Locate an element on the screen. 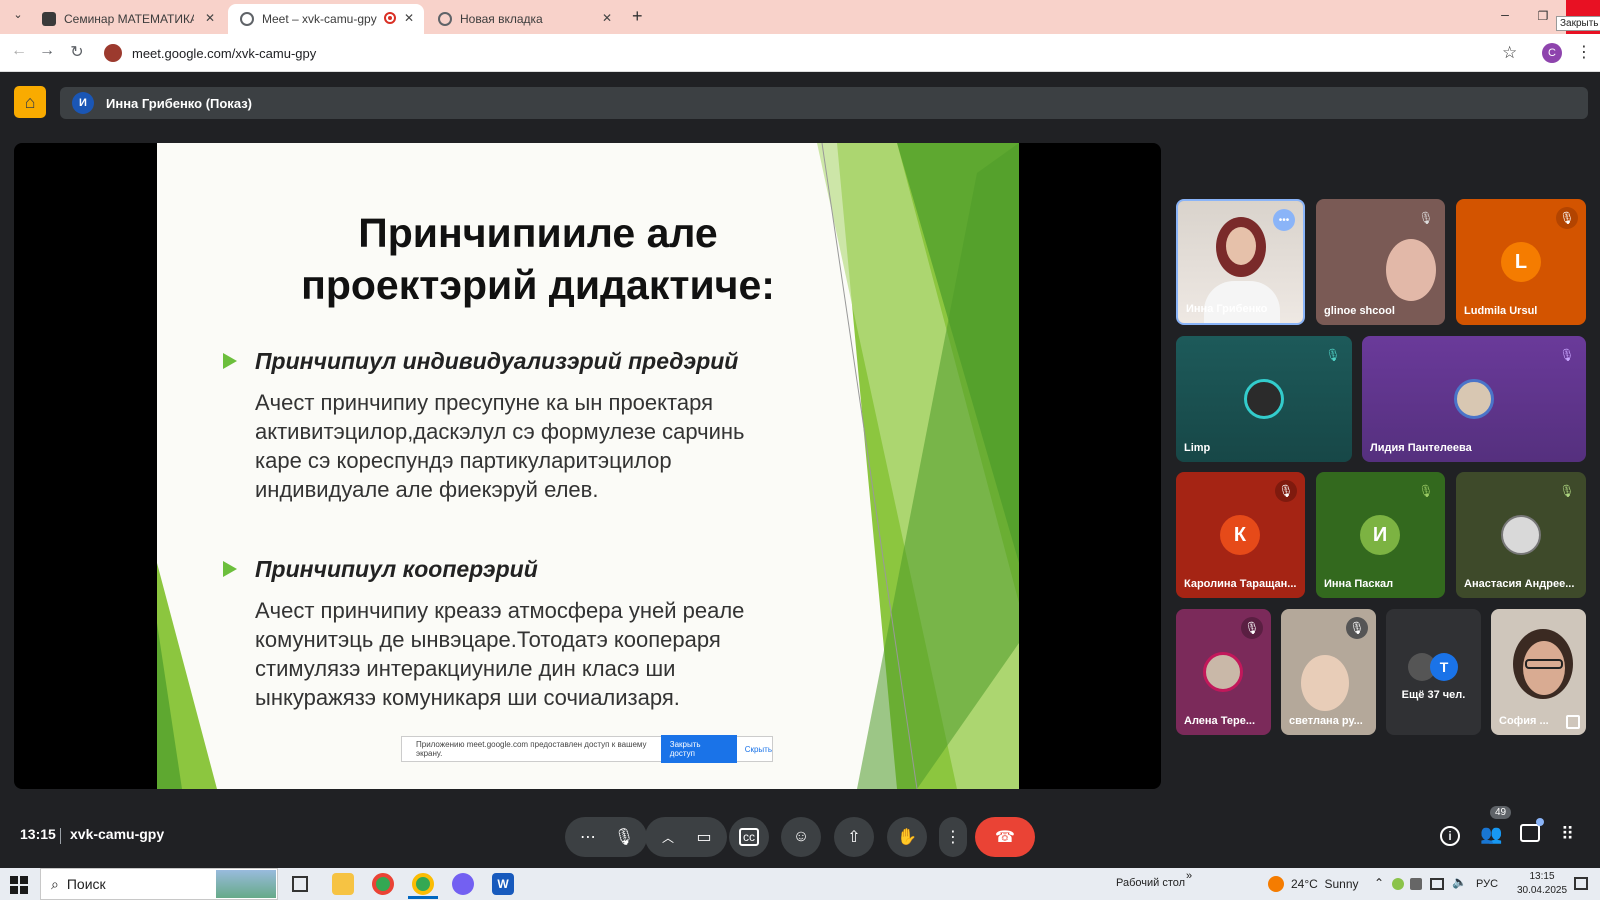 This screenshot has height=900, width=1600. tab-new: Новая вкладка ✕ is located at coordinates (524, 19).